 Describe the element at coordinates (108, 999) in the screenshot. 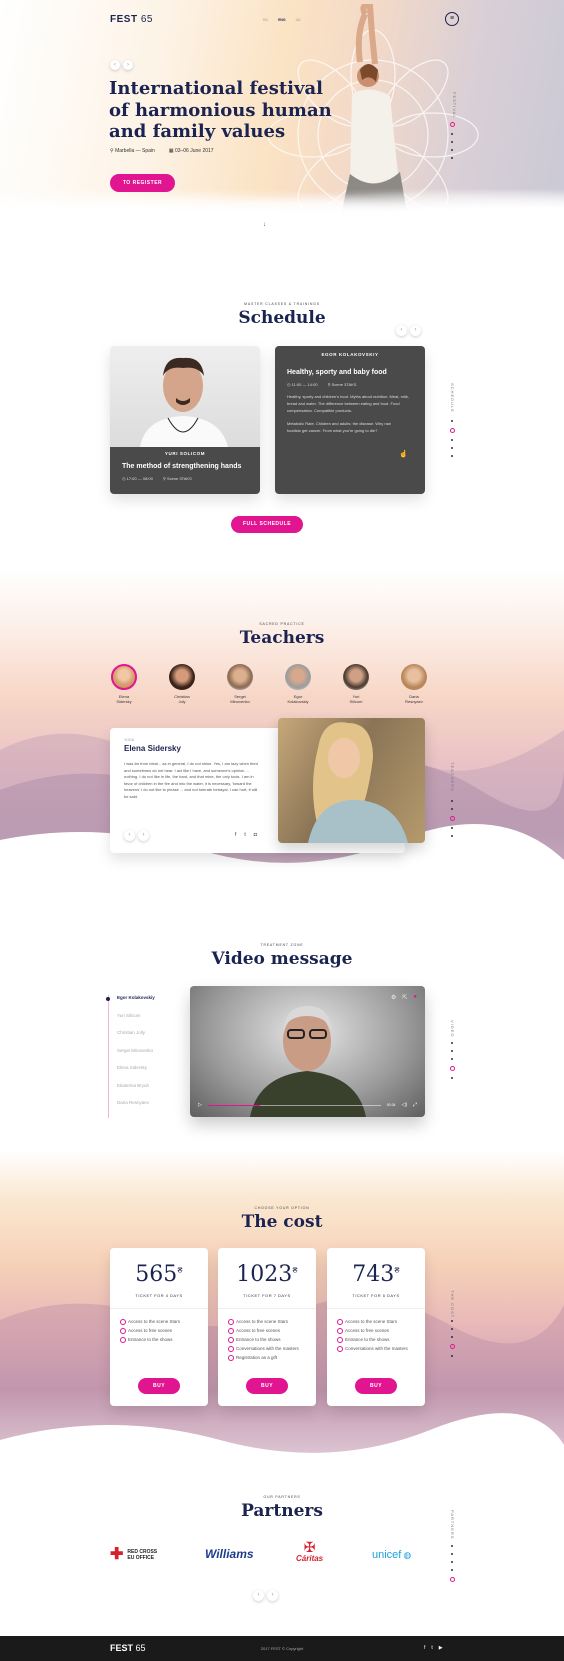

I see `playlist-active-marker` at that location.